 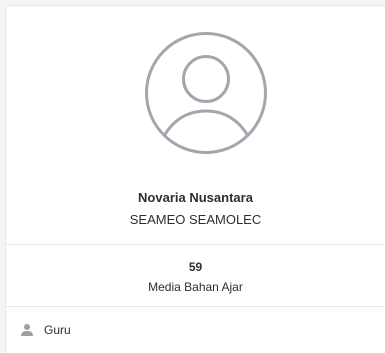 What do you see at coordinates (195, 267) in the screenshot?
I see `media-count: 59` at bounding box center [195, 267].